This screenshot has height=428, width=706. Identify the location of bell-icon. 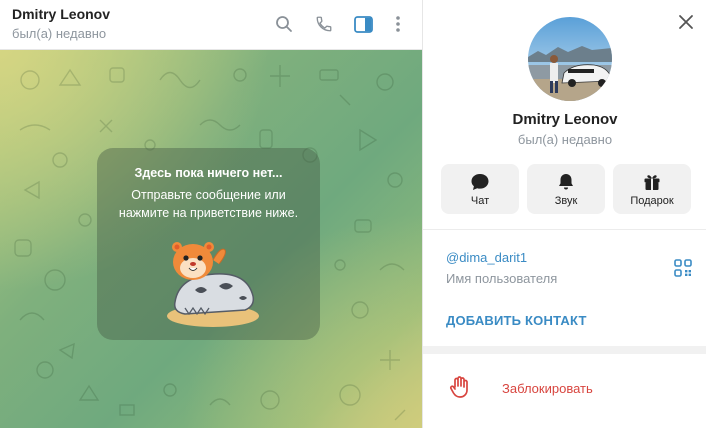
(566, 182).